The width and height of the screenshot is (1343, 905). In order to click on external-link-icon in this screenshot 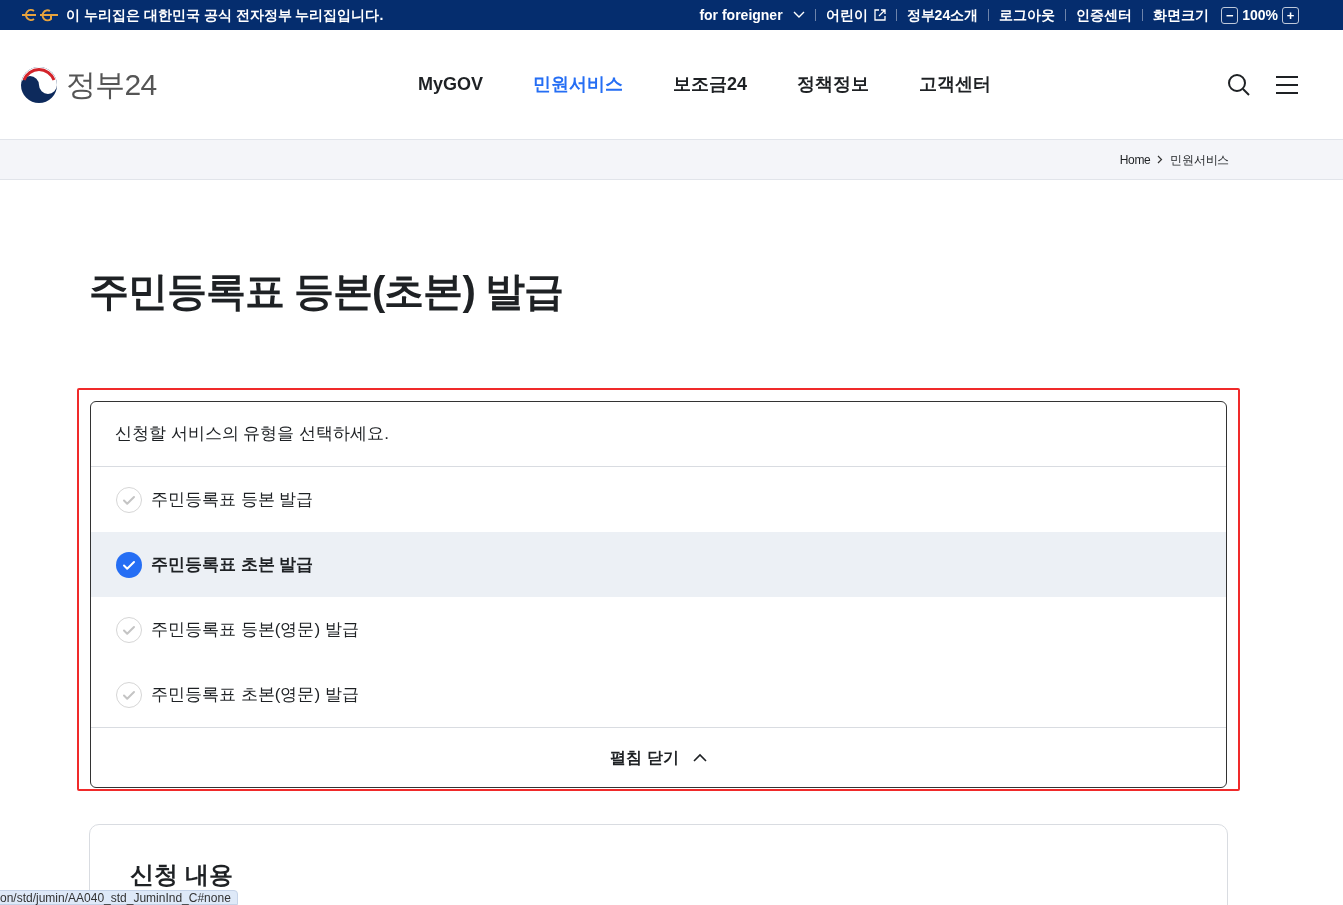, I will do `click(879, 15)`.